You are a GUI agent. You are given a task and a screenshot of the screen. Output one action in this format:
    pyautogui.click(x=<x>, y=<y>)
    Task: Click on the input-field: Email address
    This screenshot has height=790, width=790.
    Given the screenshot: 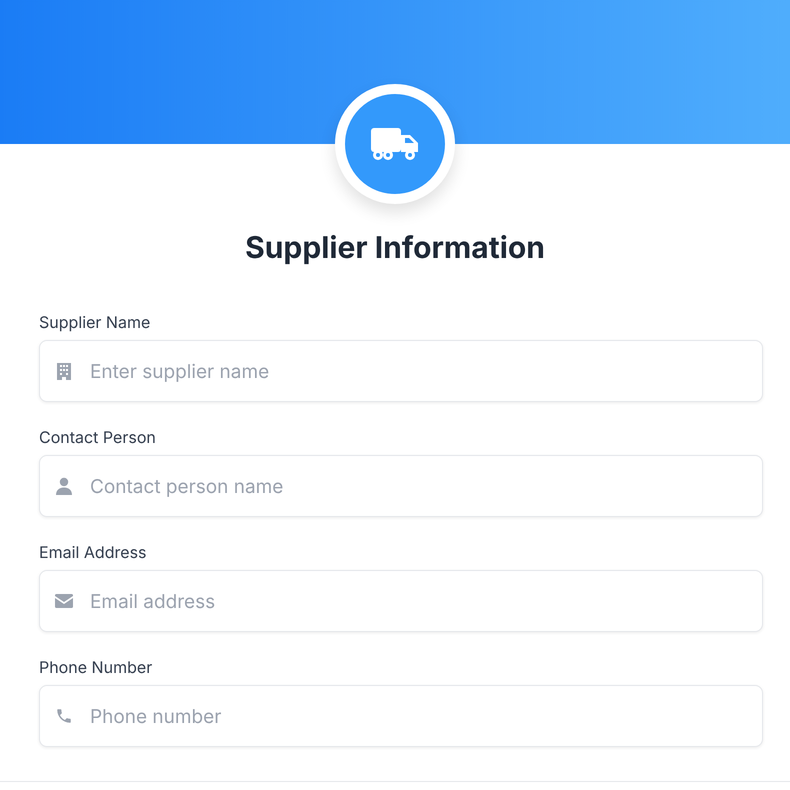 What is the action you would take?
    pyautogui.click(x=401, y=601)
    